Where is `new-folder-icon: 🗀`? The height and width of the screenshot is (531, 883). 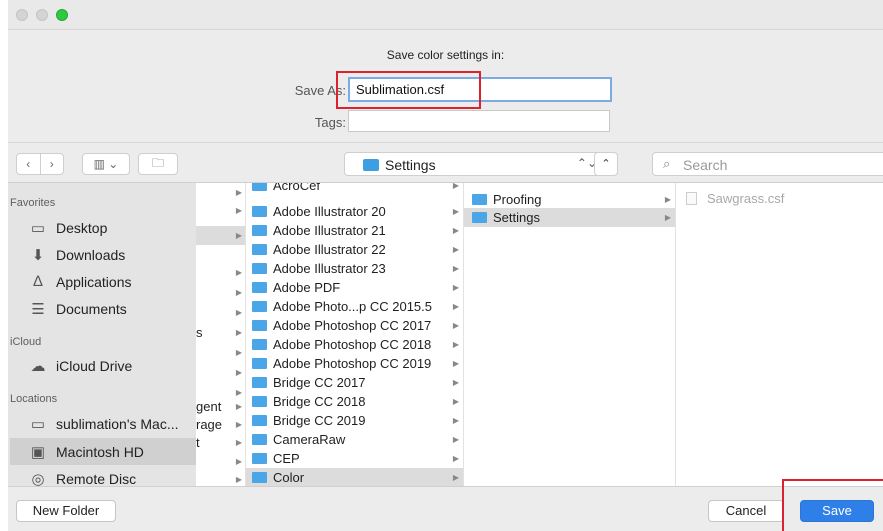 new-folder-icon: 🗀 is located at coordinates (157, 162).